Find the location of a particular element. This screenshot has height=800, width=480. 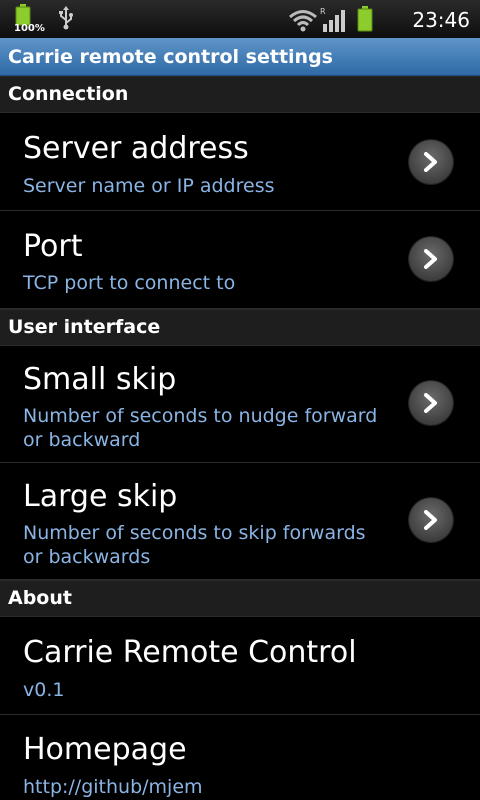

pref-title: Small skip is located at coordinates (100, 379).